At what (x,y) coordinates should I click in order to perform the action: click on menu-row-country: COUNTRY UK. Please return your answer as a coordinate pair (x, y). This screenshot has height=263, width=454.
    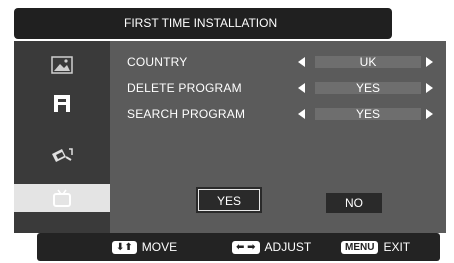
    Looking at the image, I should click on (280, 62).